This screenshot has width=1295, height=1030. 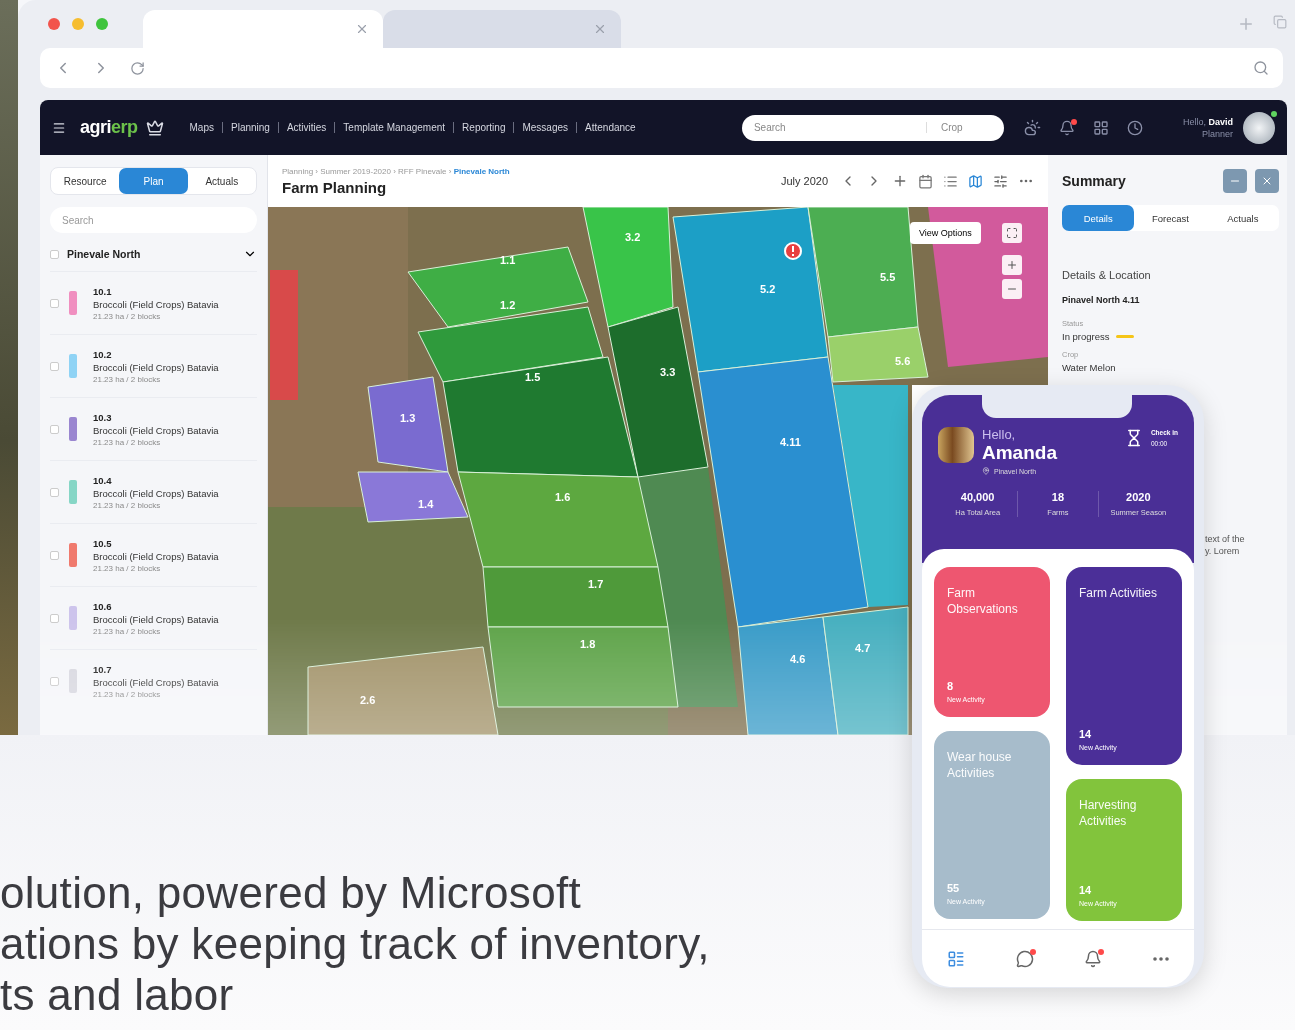 I want to click on nav-link: Maps, so click(x=201, y=127).